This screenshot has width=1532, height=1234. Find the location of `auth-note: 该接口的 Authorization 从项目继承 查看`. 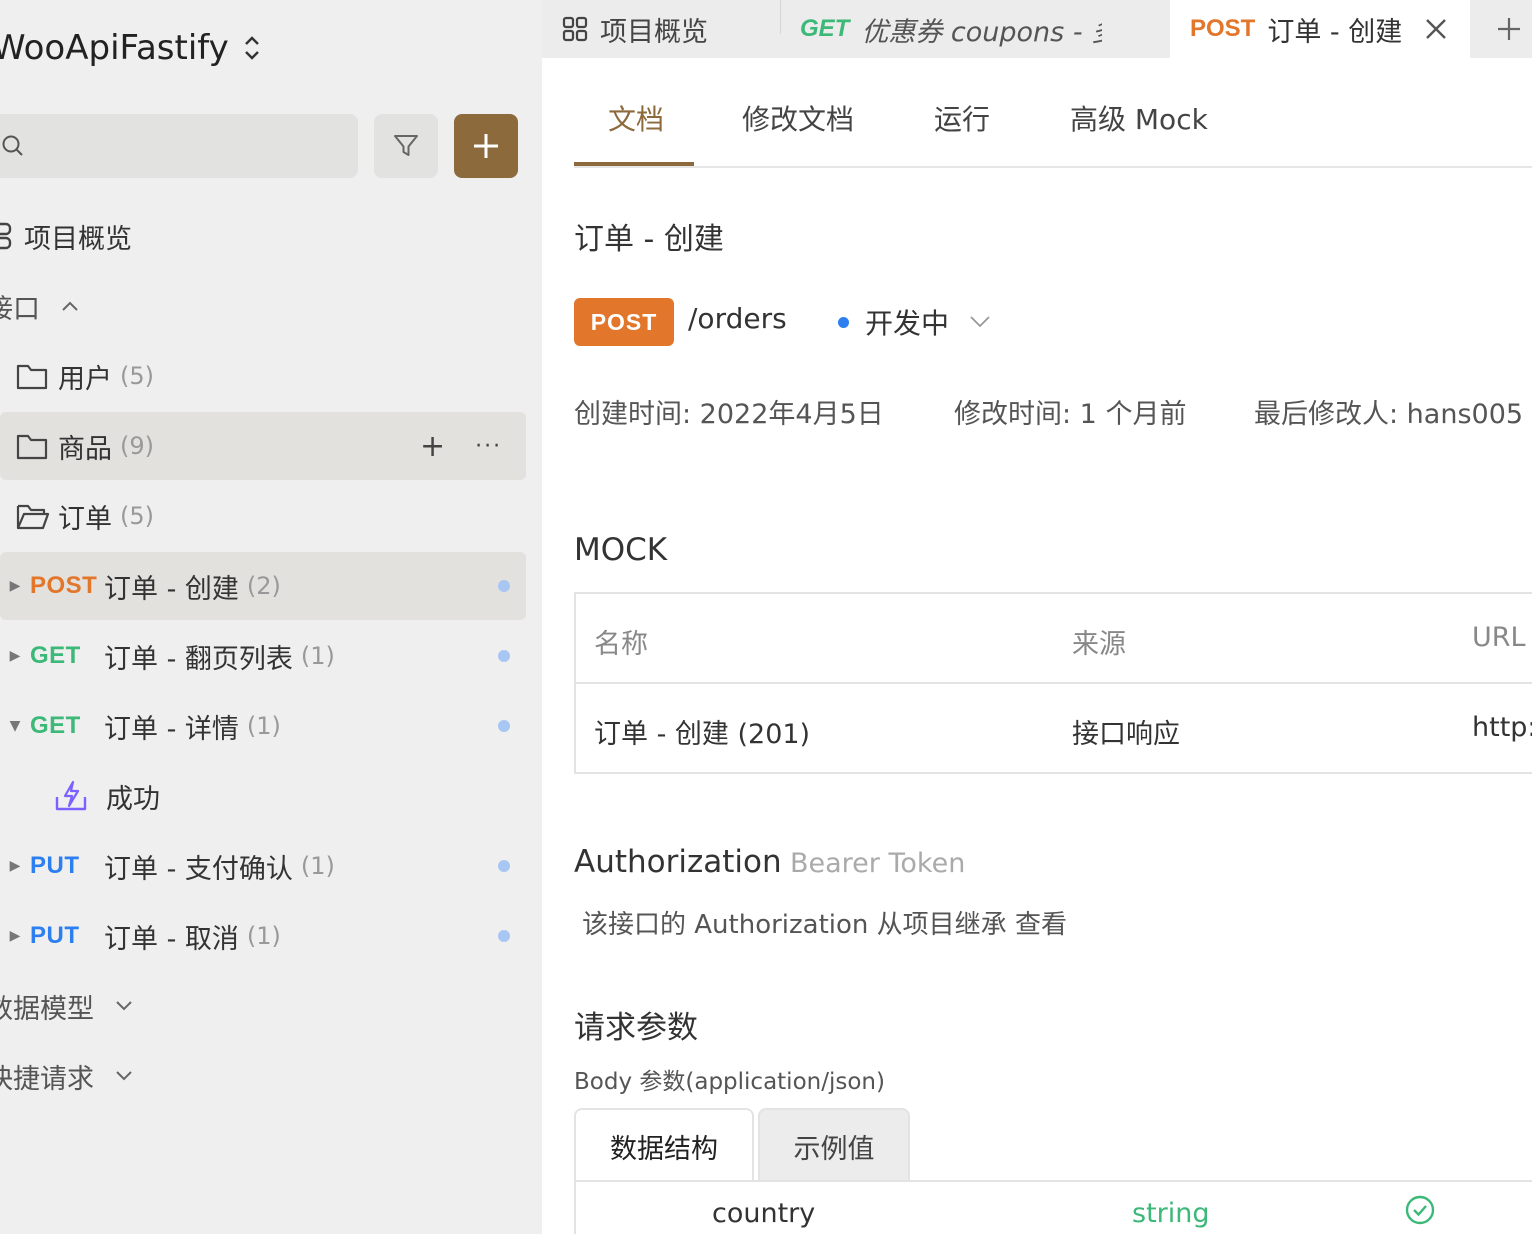

auth-note: 该接口的 Authorization 从项目继承 查看 is located at coordinates (824, 922).